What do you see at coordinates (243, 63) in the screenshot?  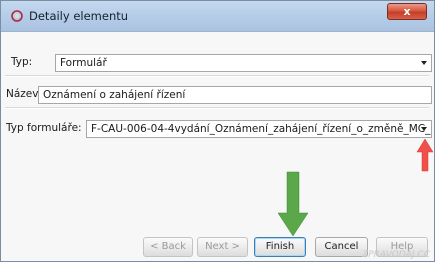 I see `typ-select: Formulář` at bounding box center [243, 63].